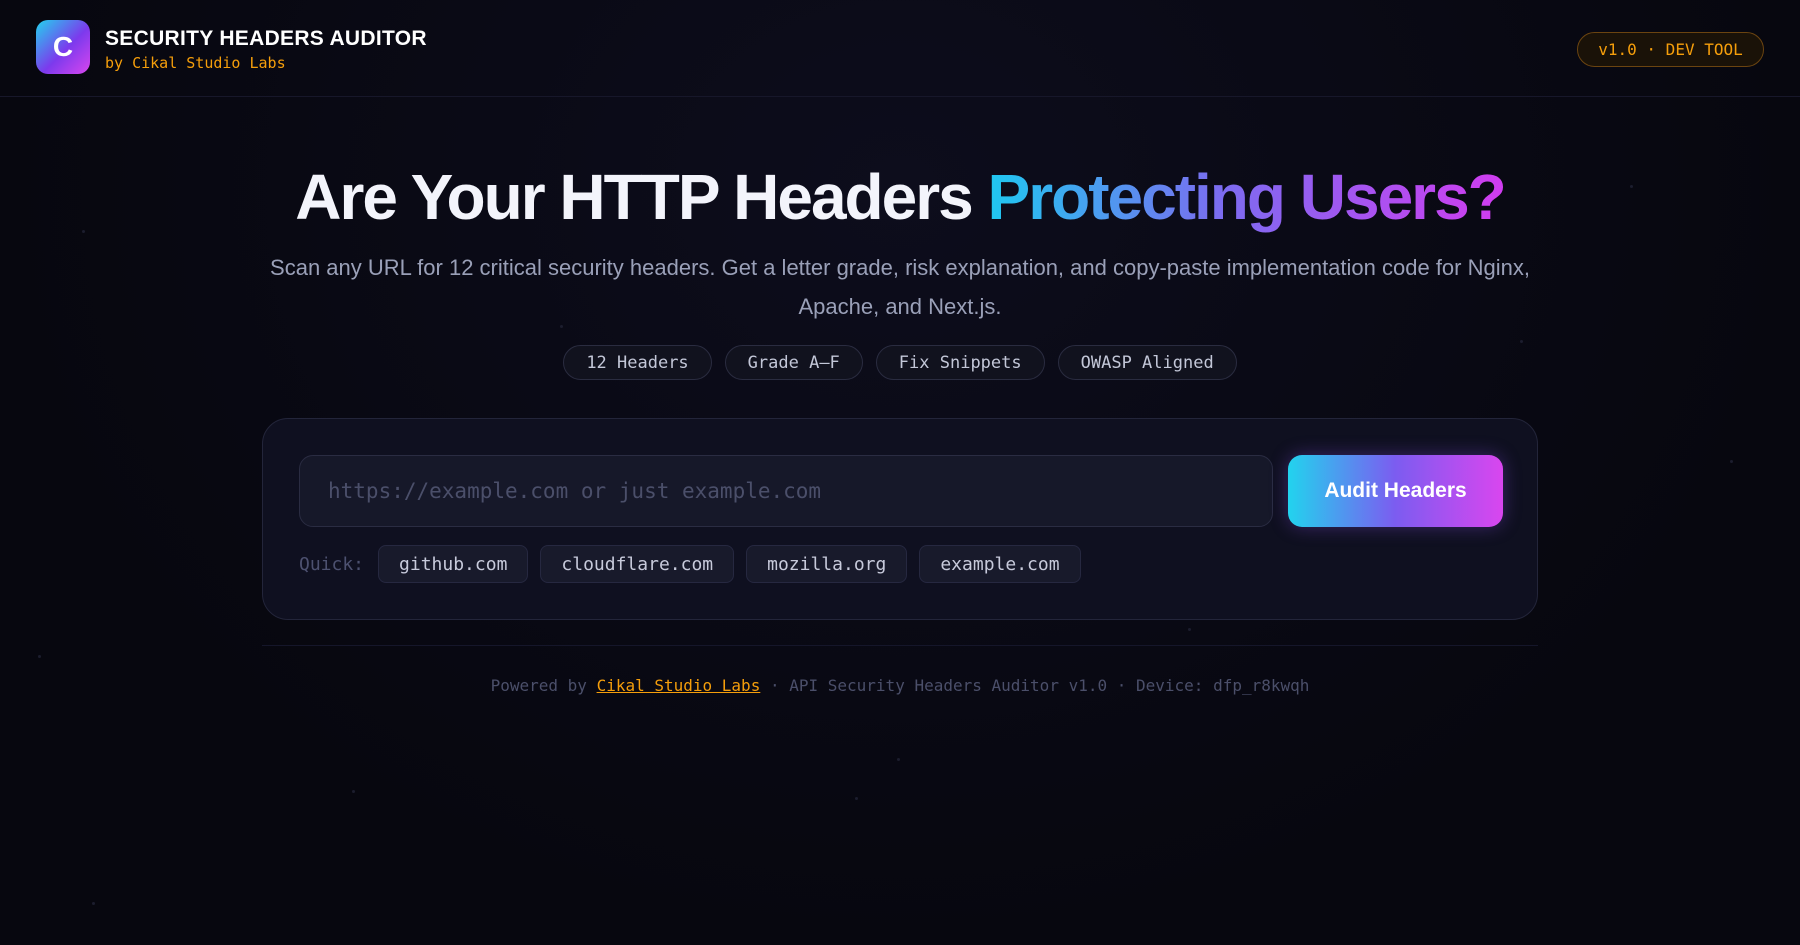  I want to click on audit-headers-button: Audit Headers, so click(1395, 491).